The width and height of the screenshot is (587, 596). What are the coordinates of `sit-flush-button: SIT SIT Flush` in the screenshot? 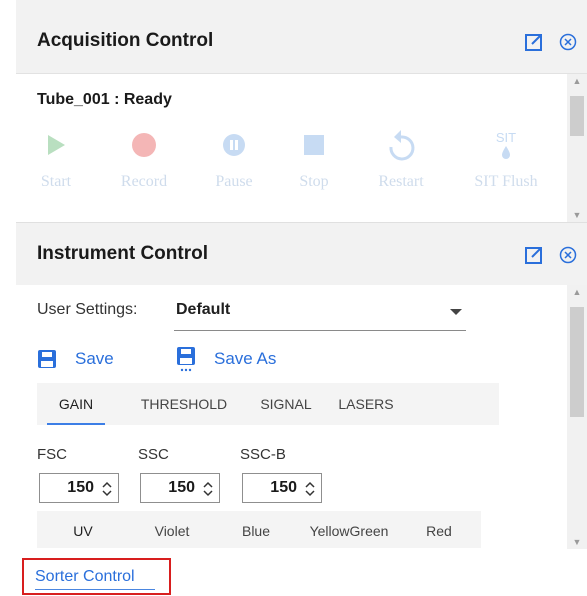 It's located at (506, 160).